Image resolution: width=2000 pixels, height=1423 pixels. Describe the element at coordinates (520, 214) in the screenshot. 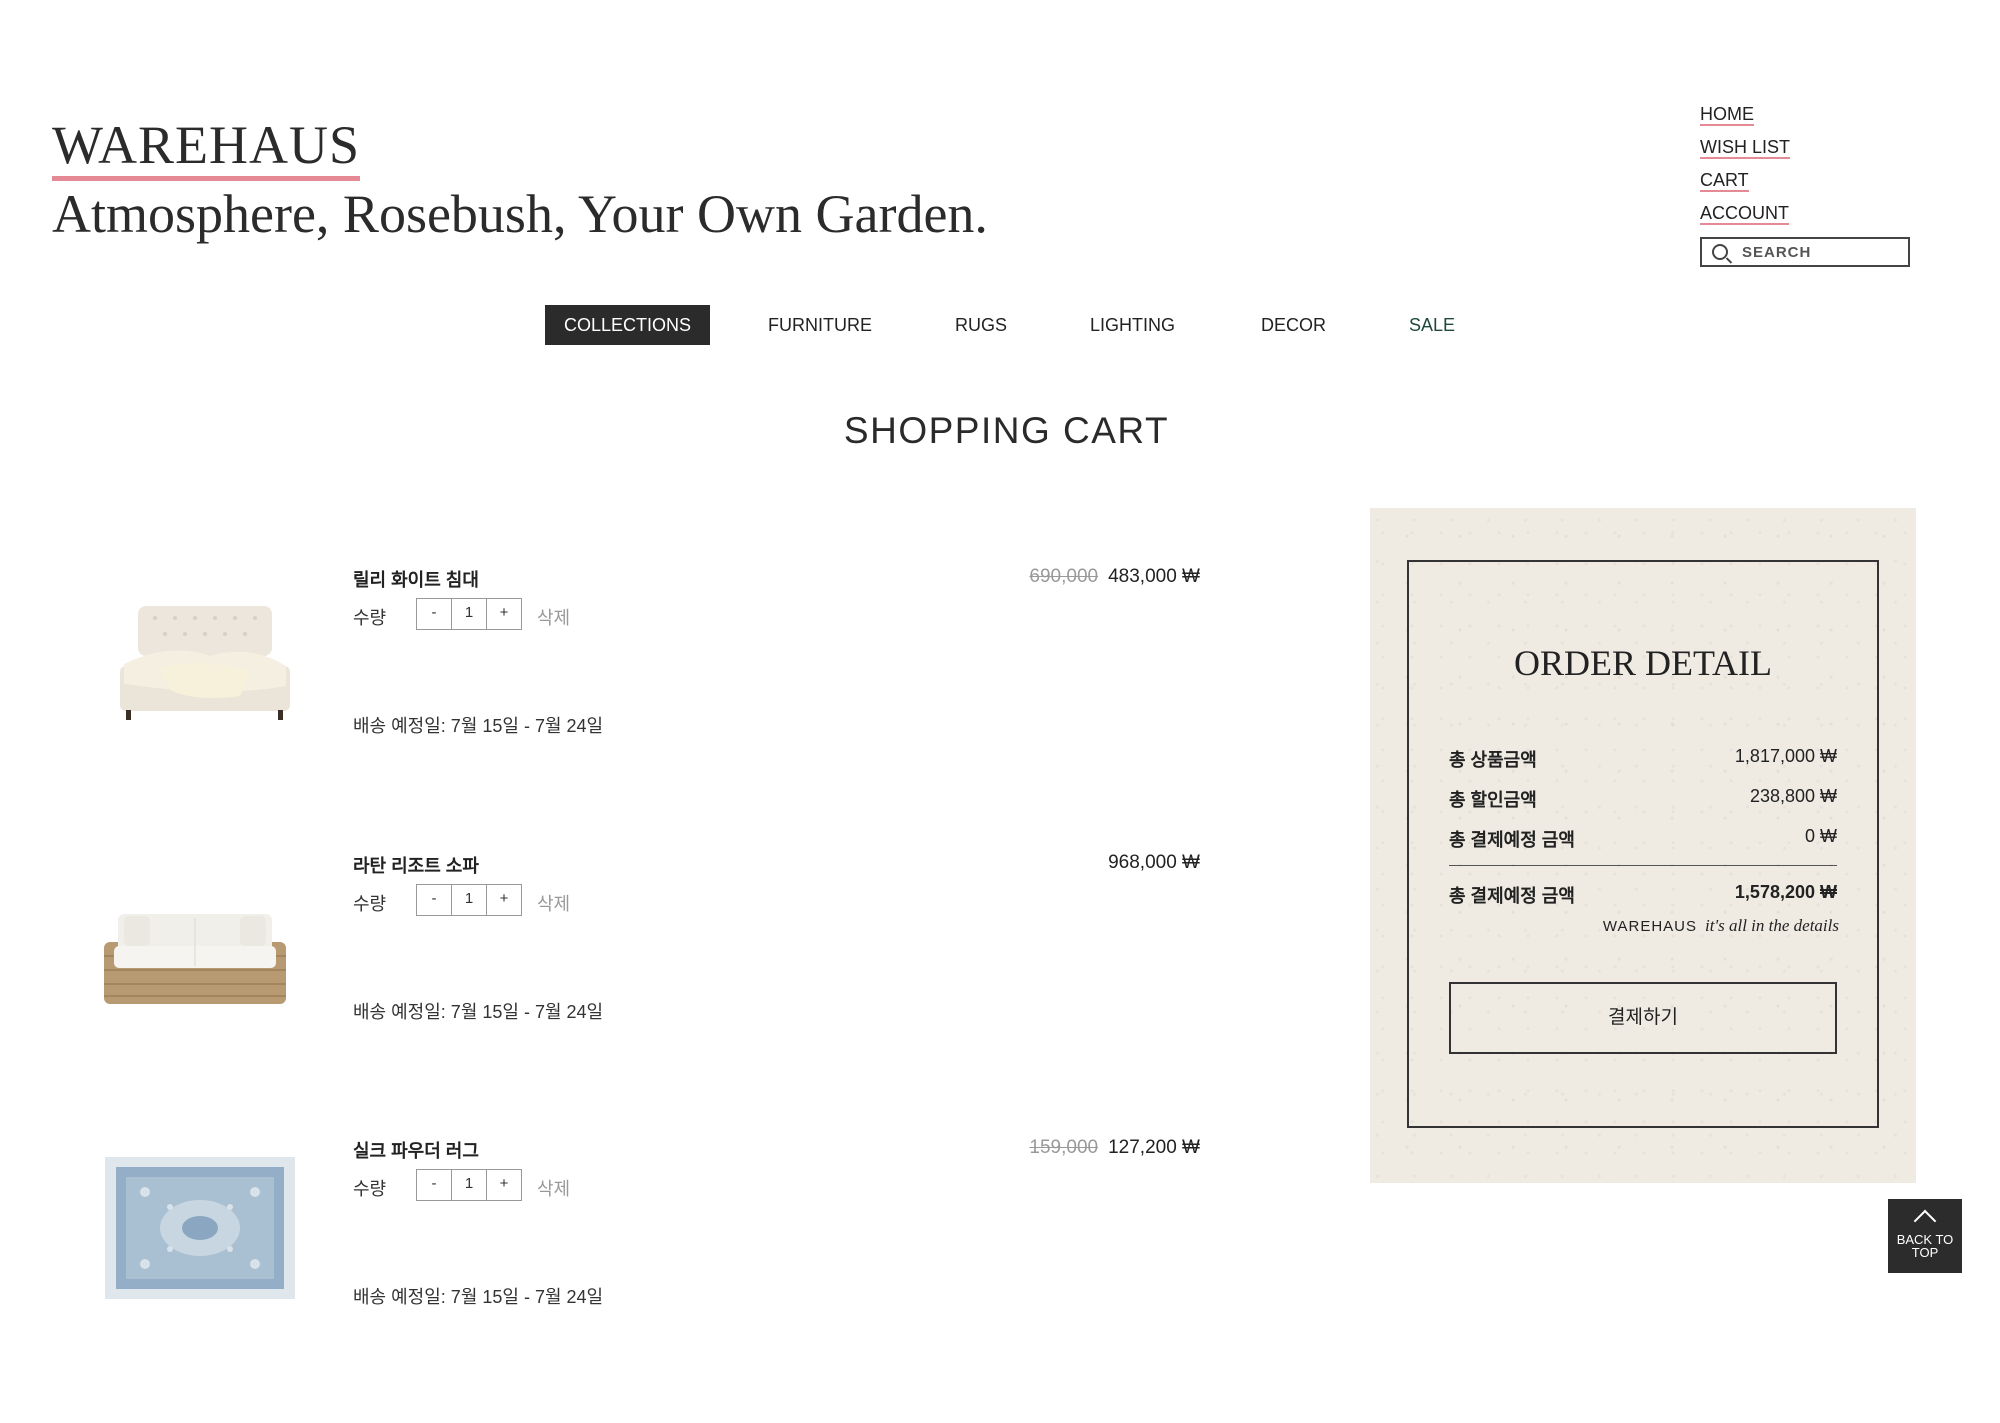

I see `site-tagline: Atmosphere, Rosebush, Your Own Garden.` at that location.